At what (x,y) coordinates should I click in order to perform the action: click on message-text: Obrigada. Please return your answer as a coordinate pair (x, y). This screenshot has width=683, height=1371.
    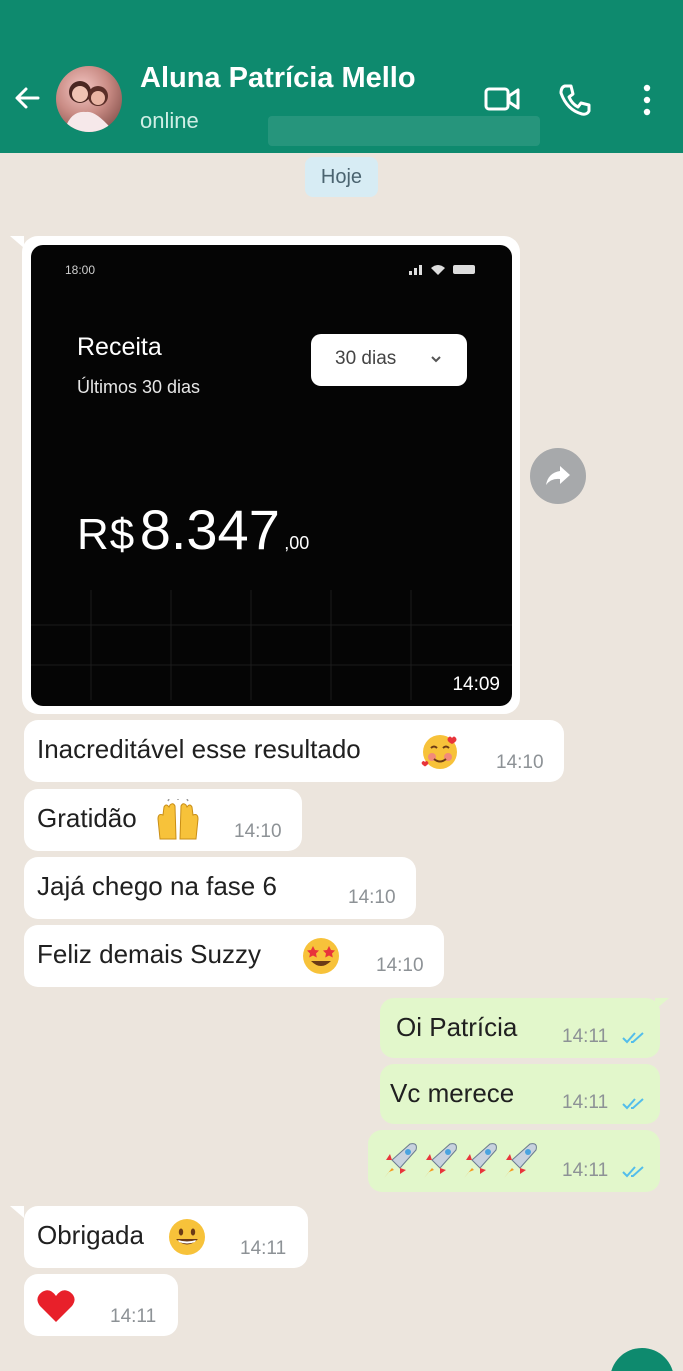
    Looking at the image, I should click on (90, 1235).